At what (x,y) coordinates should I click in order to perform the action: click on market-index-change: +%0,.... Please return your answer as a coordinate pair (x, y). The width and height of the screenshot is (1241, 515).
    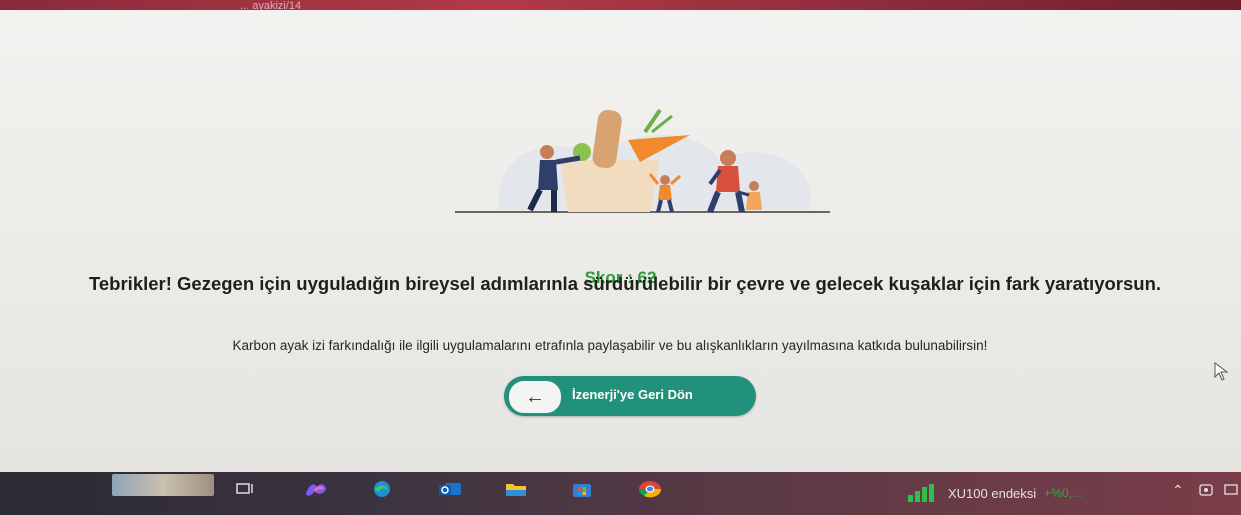
    Looking at the image, I should click on (1063, 493).